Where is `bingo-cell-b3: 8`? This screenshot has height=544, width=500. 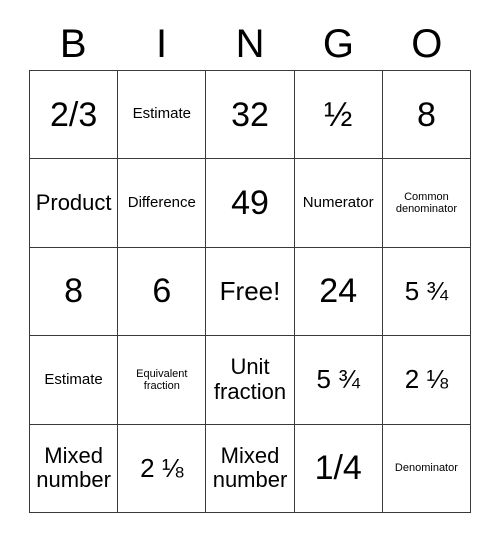
bingo-cell-b3: 8 is located at coordinates (74, 292).